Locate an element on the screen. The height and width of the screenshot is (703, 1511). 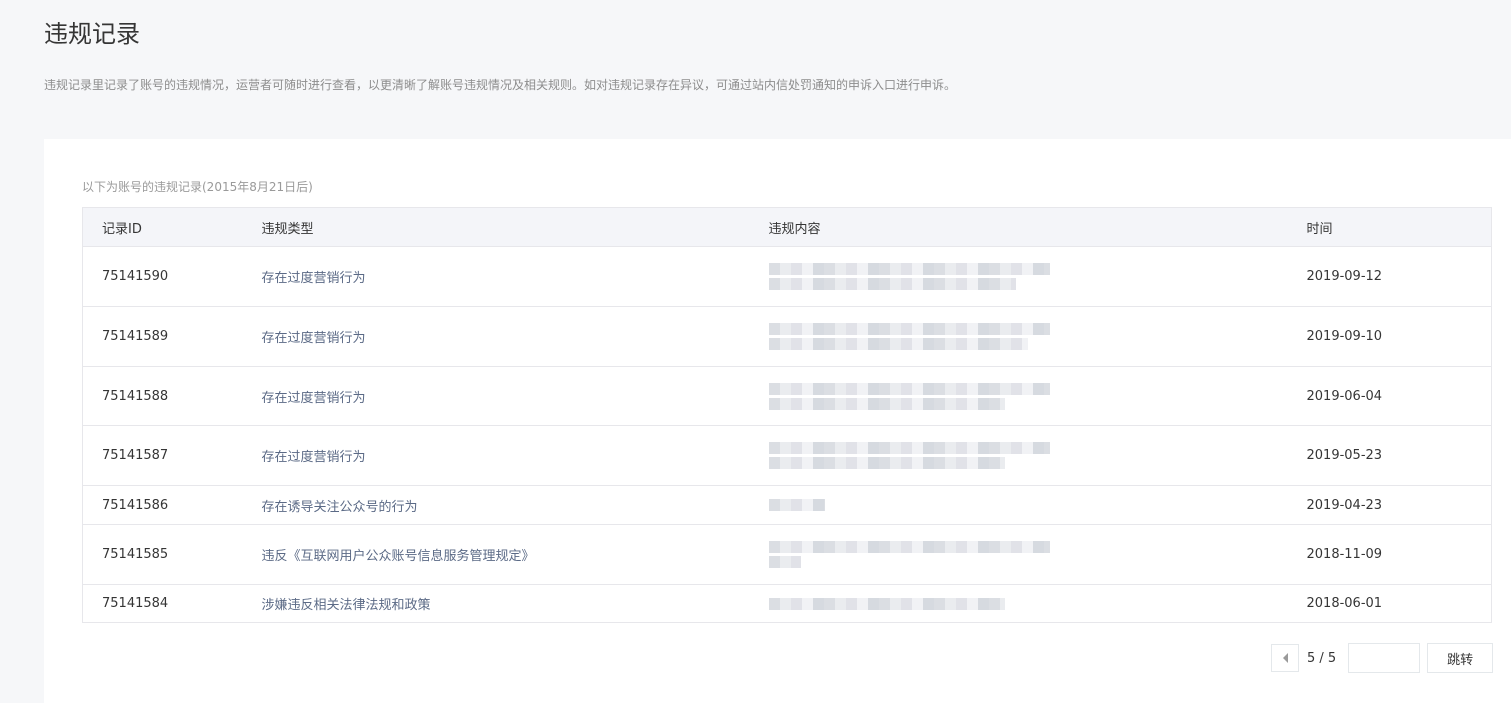
triangle-left-icon is located at coordinates (1285, 658).